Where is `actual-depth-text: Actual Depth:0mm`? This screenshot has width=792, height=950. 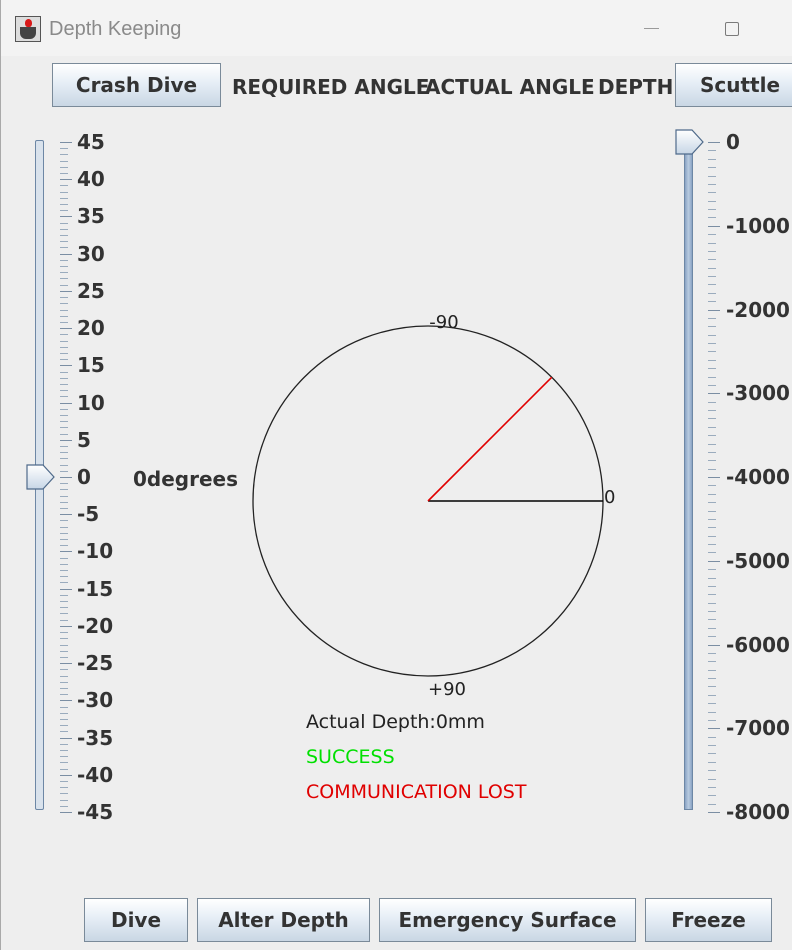
actual-depth-text: Actual Depth:0mm is located at coordinates (395, 722).